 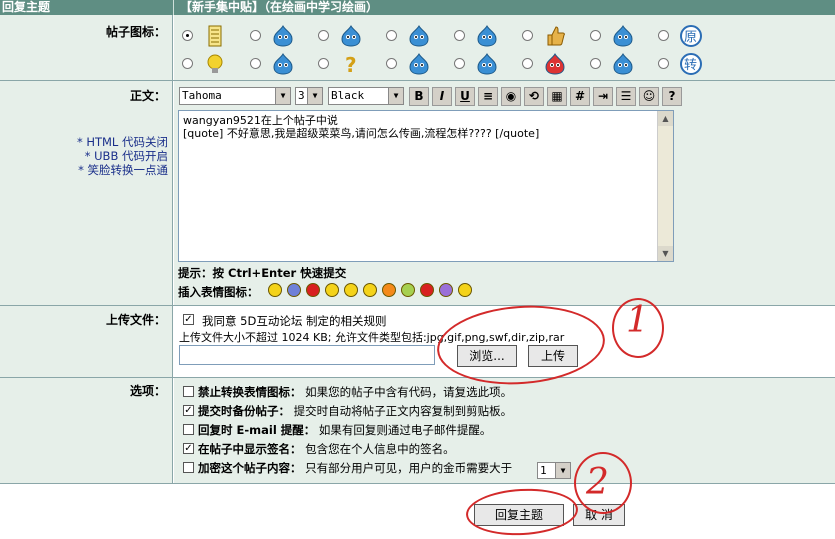 I want to click on option-desc: 如果有回复则通过电子邮件提醒。, so click(x=403, y=430).